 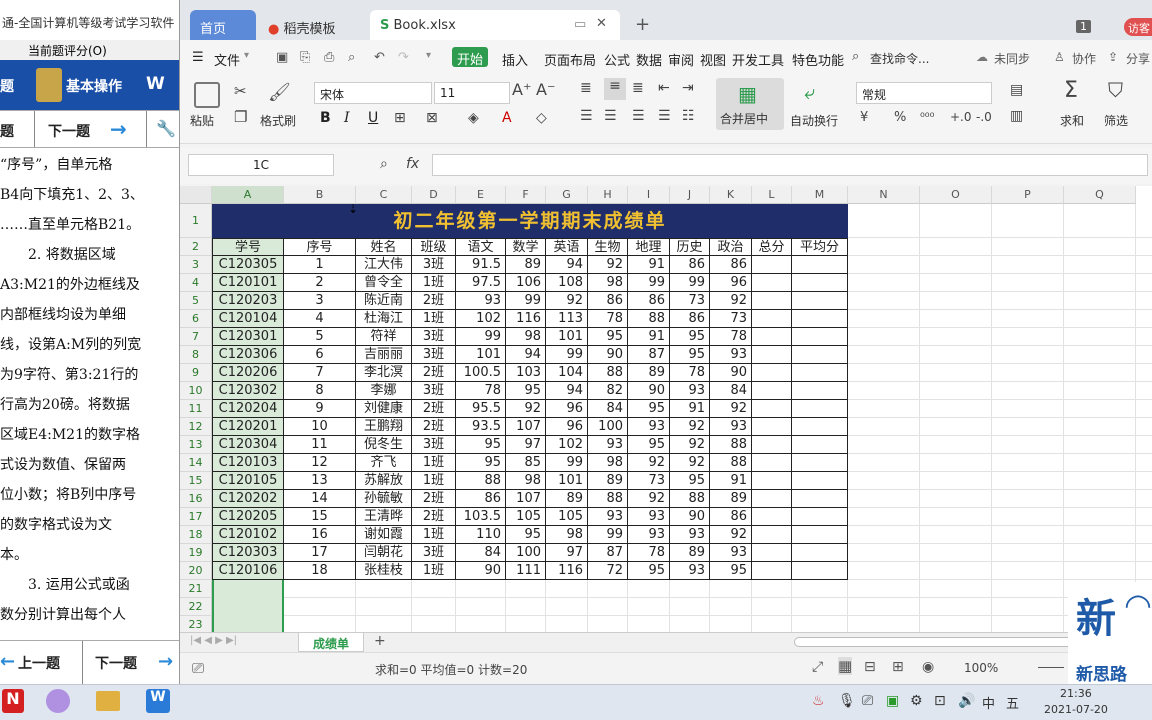 What do you see at coordinates (940, 701) in the screenshot?
I see `network-icon: ⊡` at bounding box center [940, 701].